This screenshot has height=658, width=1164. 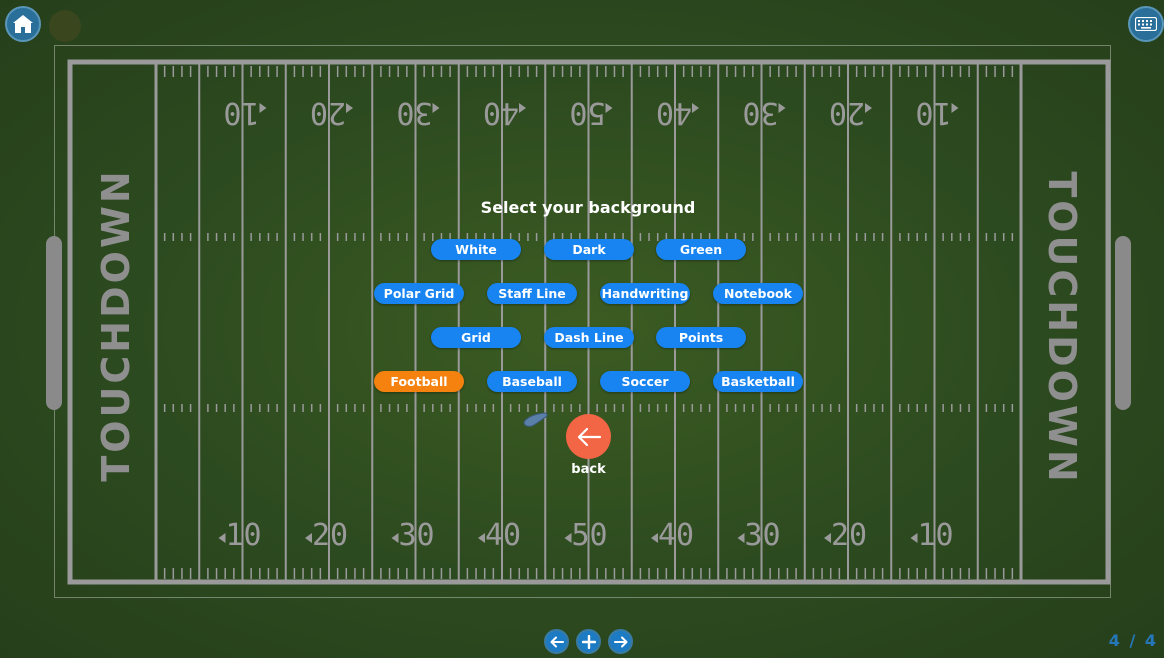 What do you see at coordinates (532, 381) in the screenshot?
I see `bg-option-baseball: Baseball` at bounding box center [532, 381].